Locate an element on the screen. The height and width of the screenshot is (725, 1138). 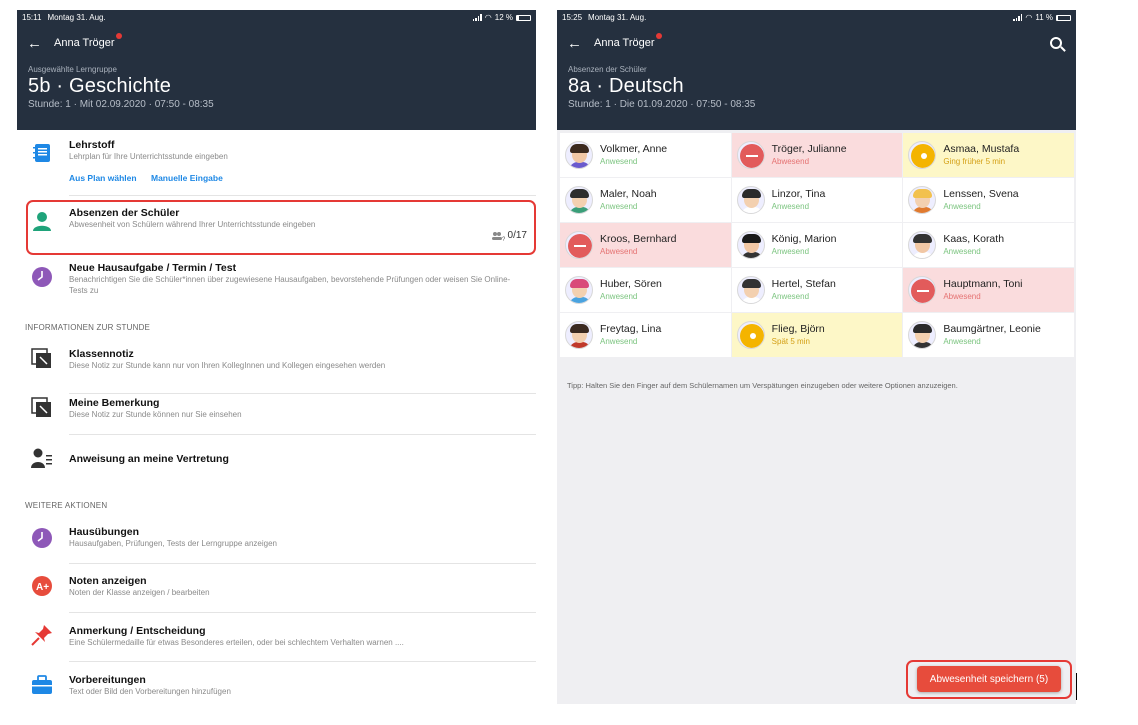
anmerkung-title: Anmerkung / Entscheidung is located at coordinates (137, 631).